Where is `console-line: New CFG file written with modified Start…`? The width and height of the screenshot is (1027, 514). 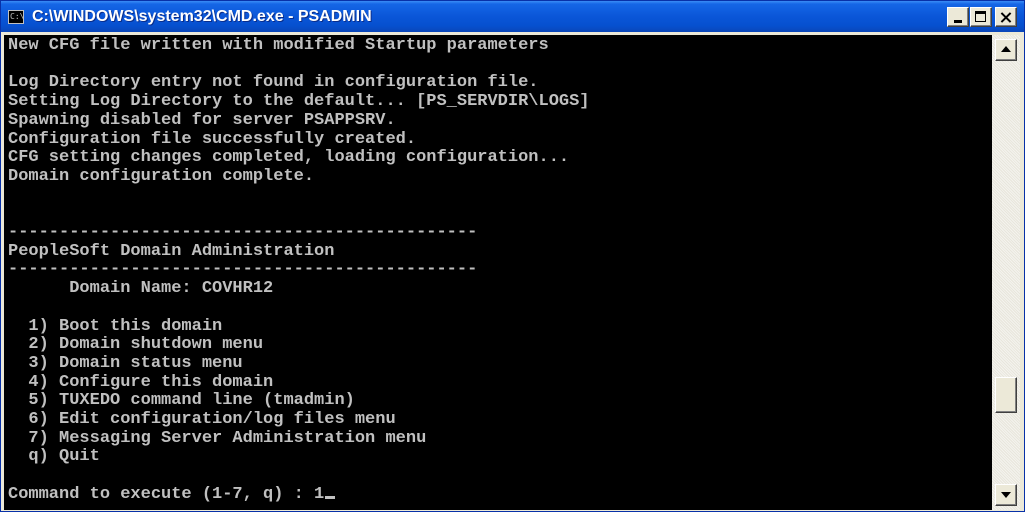 console-line: New CFG file written with modified Start… is located at coordinates (278, 45).